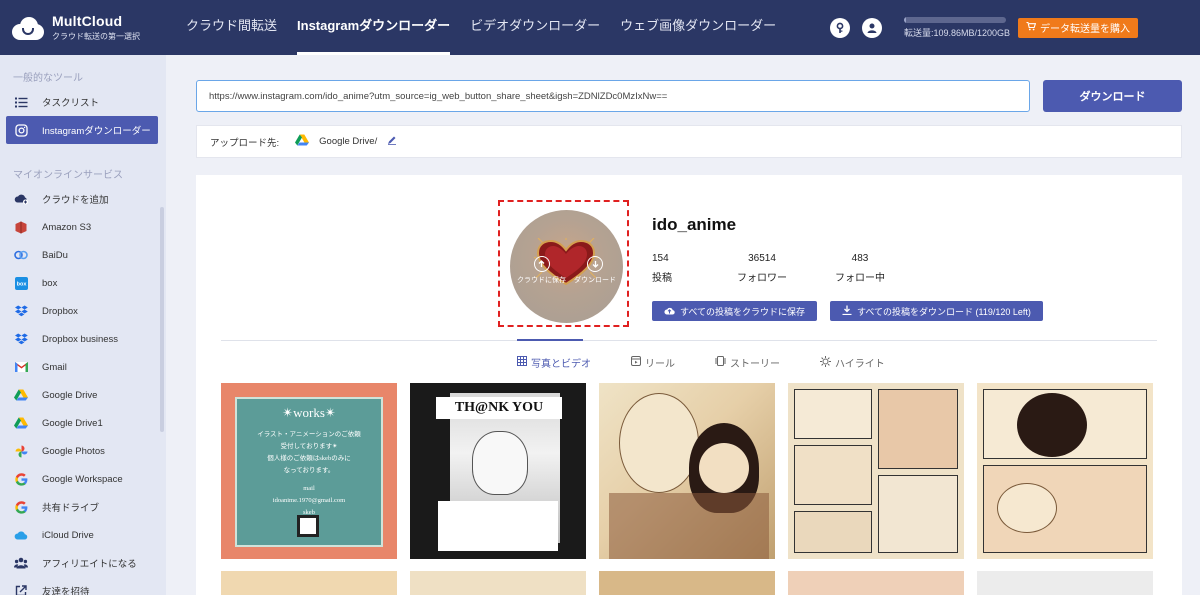  What do you see at coordinates (1085, 29) in the screenshot?
I see `buy-transfer-label: データ転送量を購入` at bounding box center [1085, 29].